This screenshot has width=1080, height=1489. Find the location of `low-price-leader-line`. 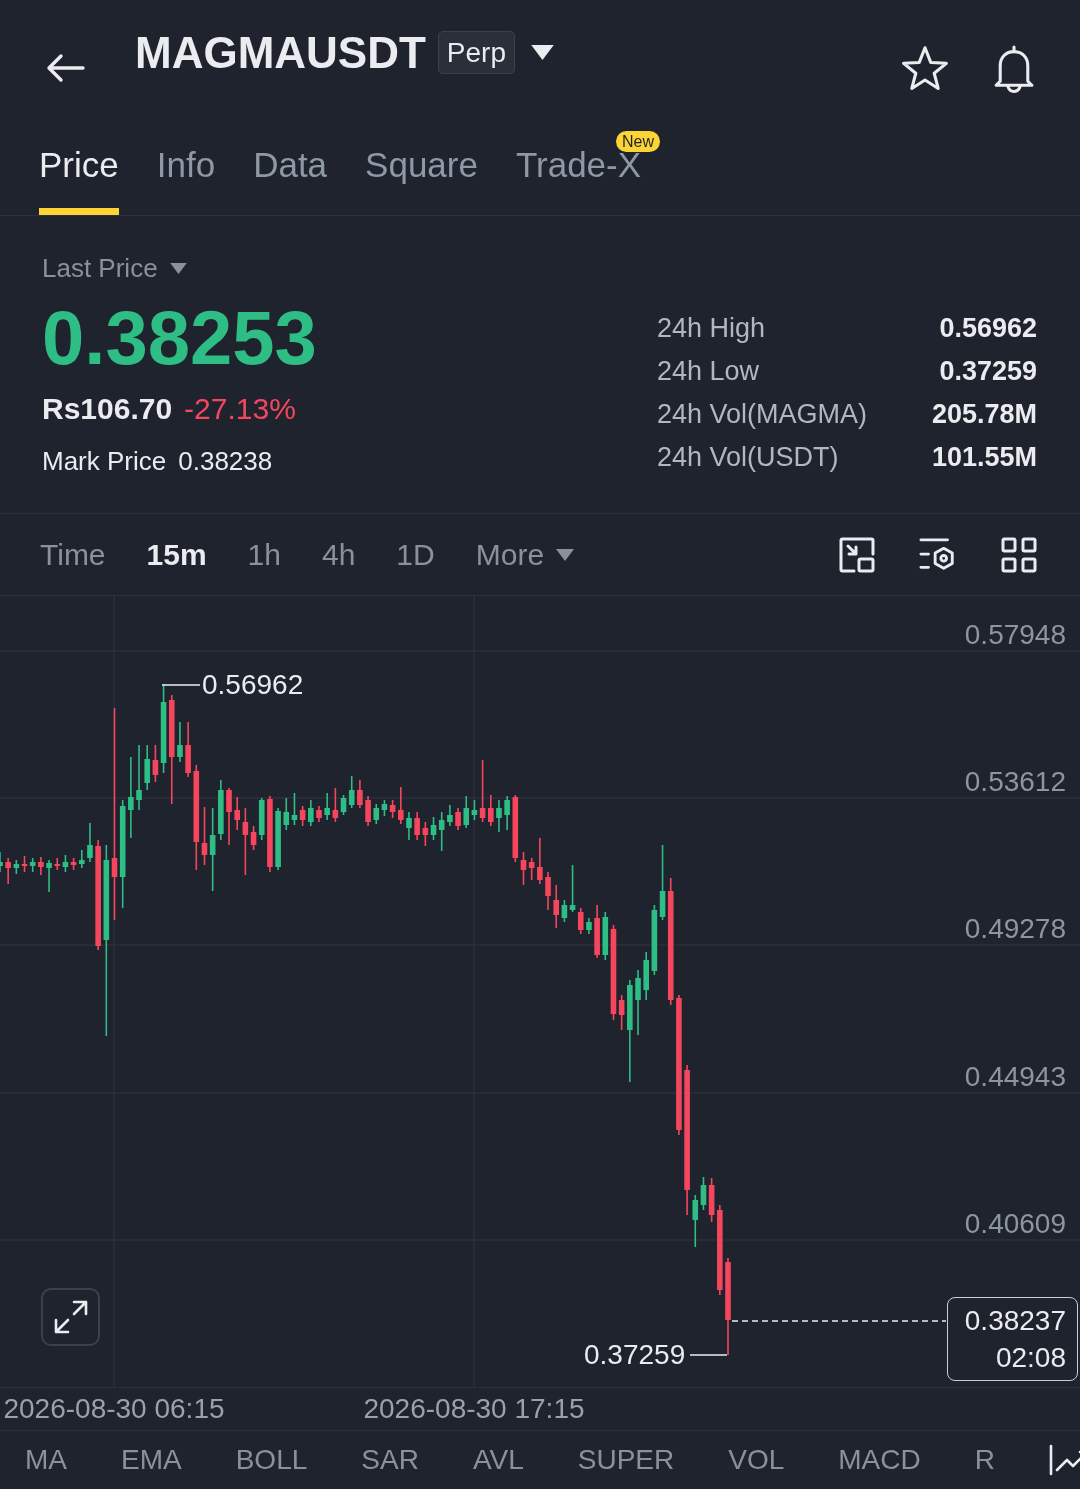

low-price-leader-line is located at coordinates (708, 1355).